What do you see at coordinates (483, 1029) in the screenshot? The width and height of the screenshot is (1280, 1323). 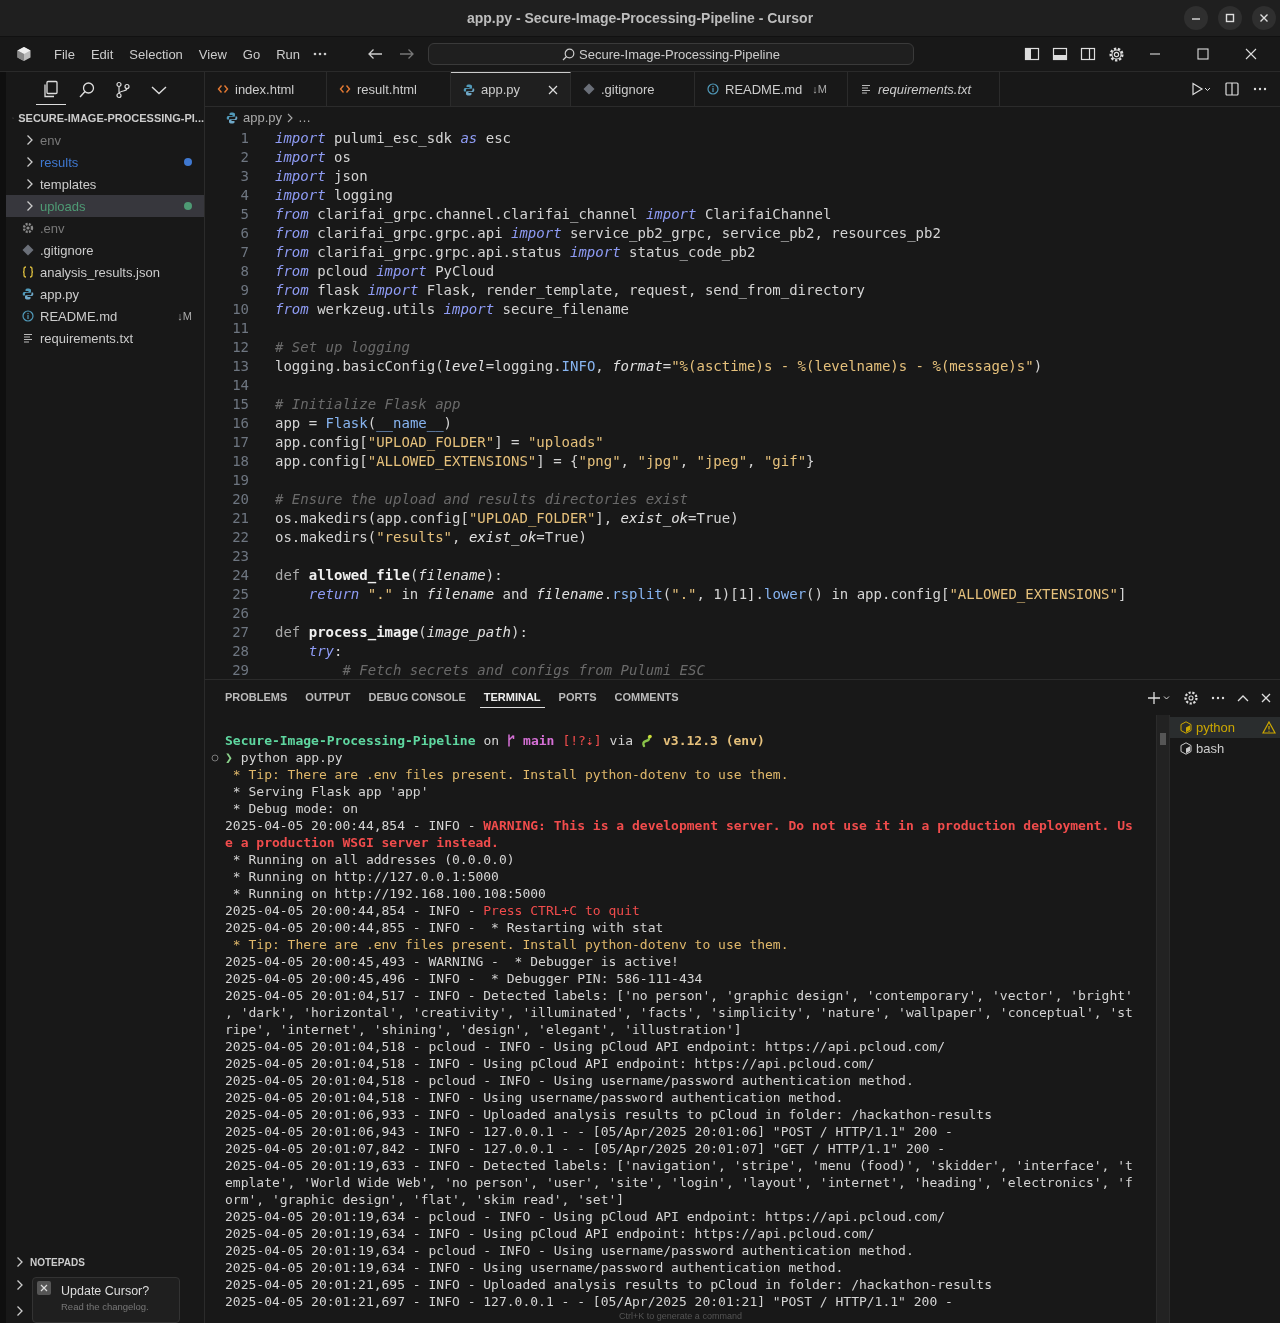 I see `terminal-line: ripe', 'internet', 'shining', 'design', 'elegant', 'illustration']` at bounding box center [483, 1029].